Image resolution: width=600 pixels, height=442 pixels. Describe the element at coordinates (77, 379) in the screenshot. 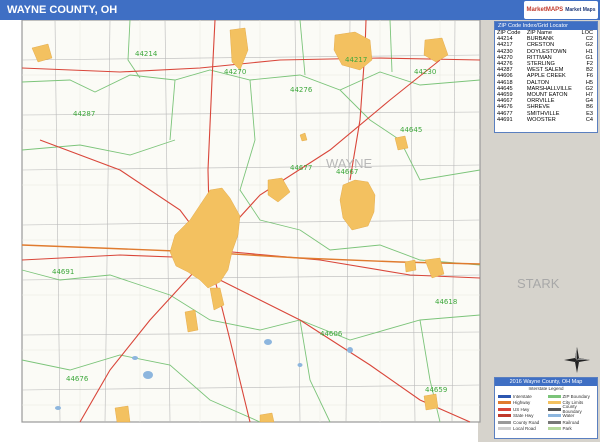

I see `zip-label-44676: 44676` at that location.